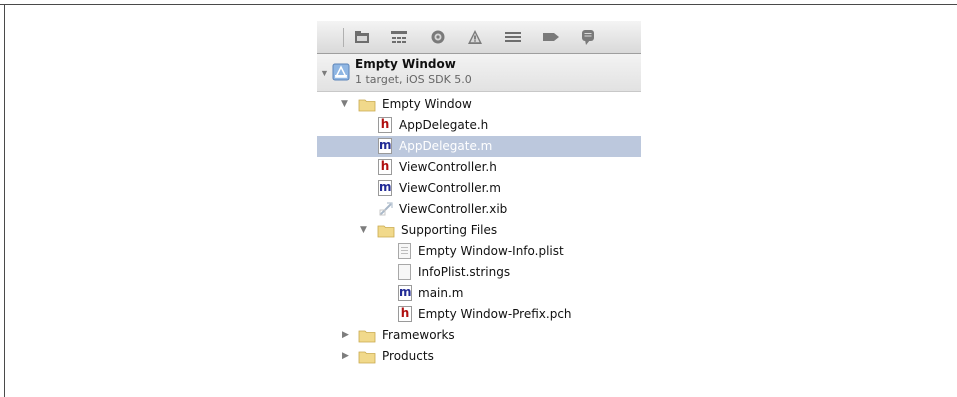  What do you see at coordinates (479, 293) in the screenshot?
I see `tree-file-main-m: m main.m` at bounding box center [479, 293].